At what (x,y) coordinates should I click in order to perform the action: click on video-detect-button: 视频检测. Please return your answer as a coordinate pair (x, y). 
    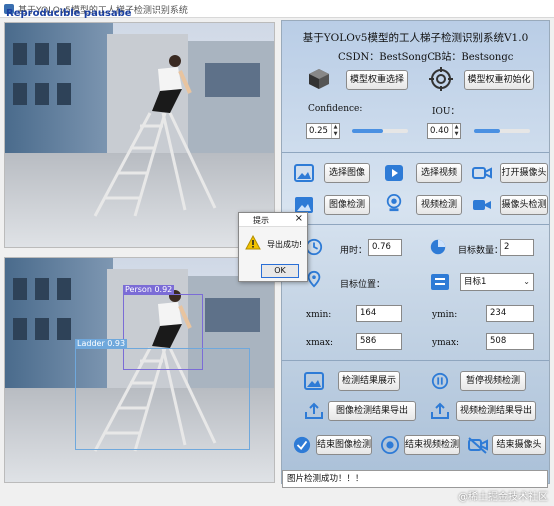
    Looking at the image, I should click on (439, 205).